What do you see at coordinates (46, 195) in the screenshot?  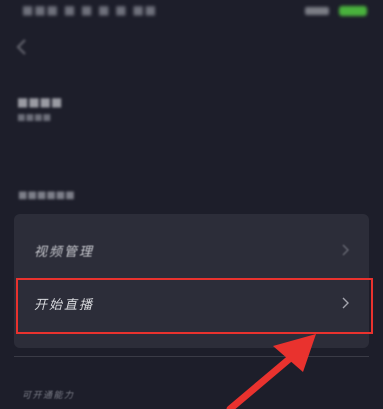 I see `section-title: ■■■■■■` at bounding box center [46, 195].